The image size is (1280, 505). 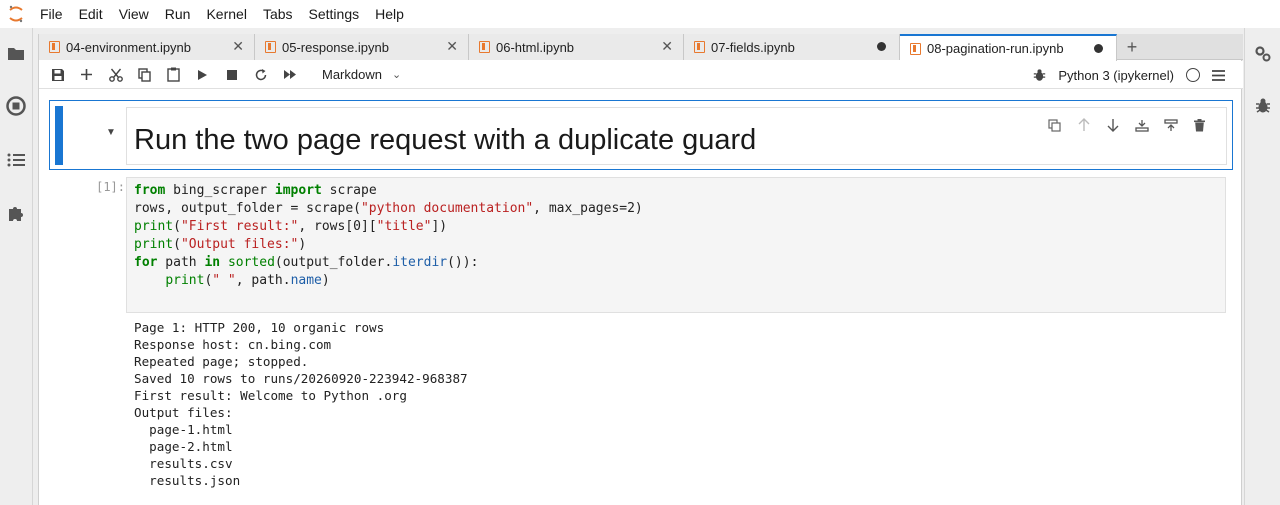 I want to click on code-line-4: print("Output files:"), so click(x=220, y=244).